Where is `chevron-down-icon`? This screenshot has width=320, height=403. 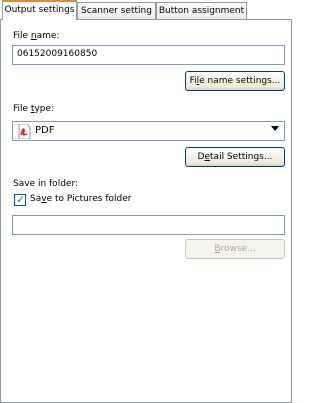
chevron-down-icon is located at coordinates (275, 128).